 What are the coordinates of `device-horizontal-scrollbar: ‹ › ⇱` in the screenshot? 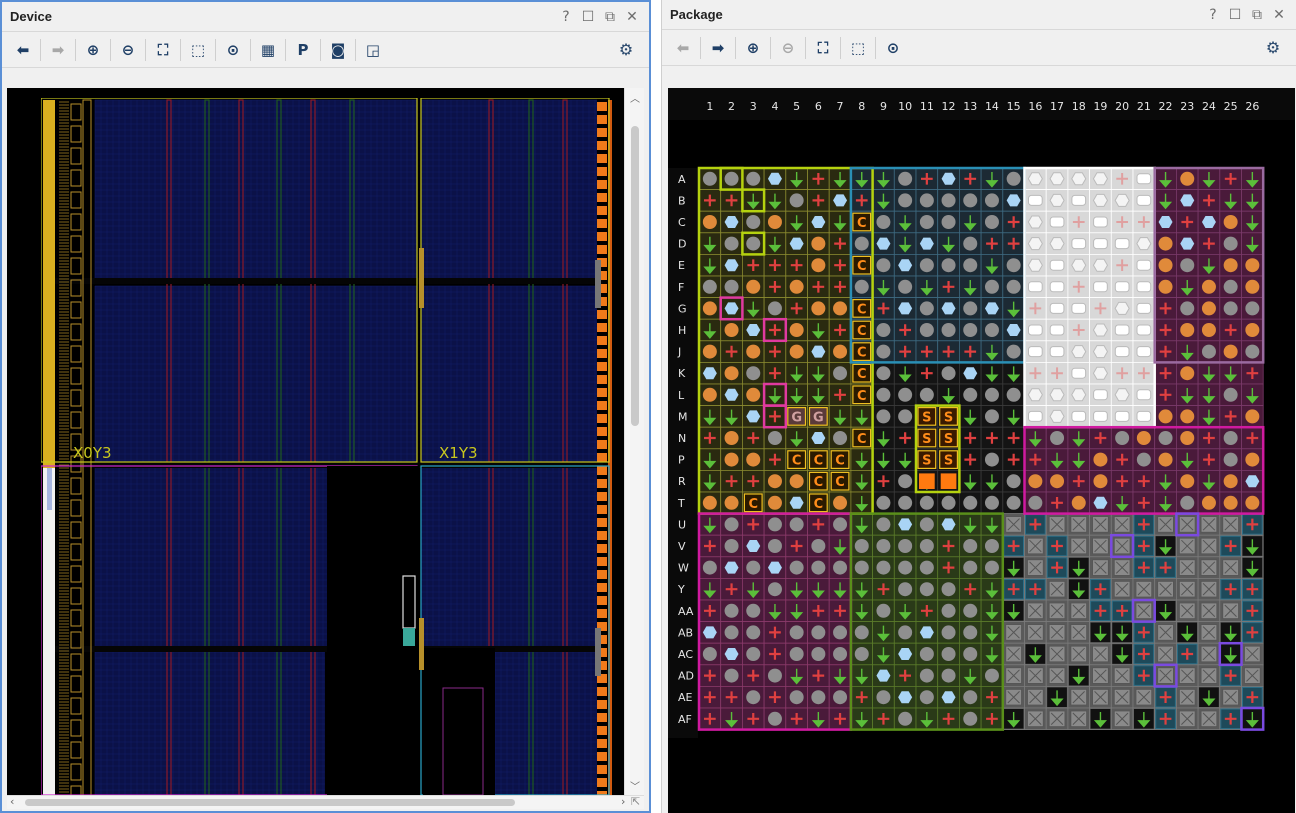 It's located at (325, 802).